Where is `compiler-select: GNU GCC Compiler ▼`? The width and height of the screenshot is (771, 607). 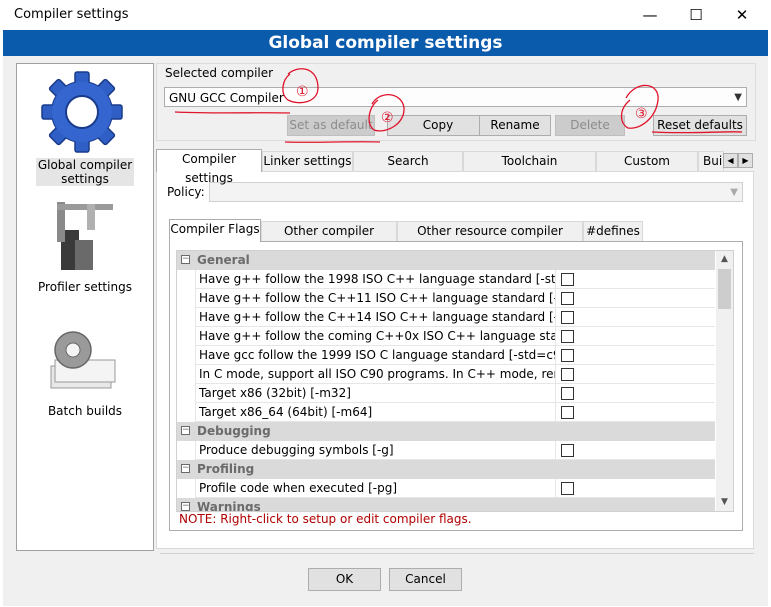
compiler-select: GNU GCC Compiler ▼ is located at coordinates (455, 97).